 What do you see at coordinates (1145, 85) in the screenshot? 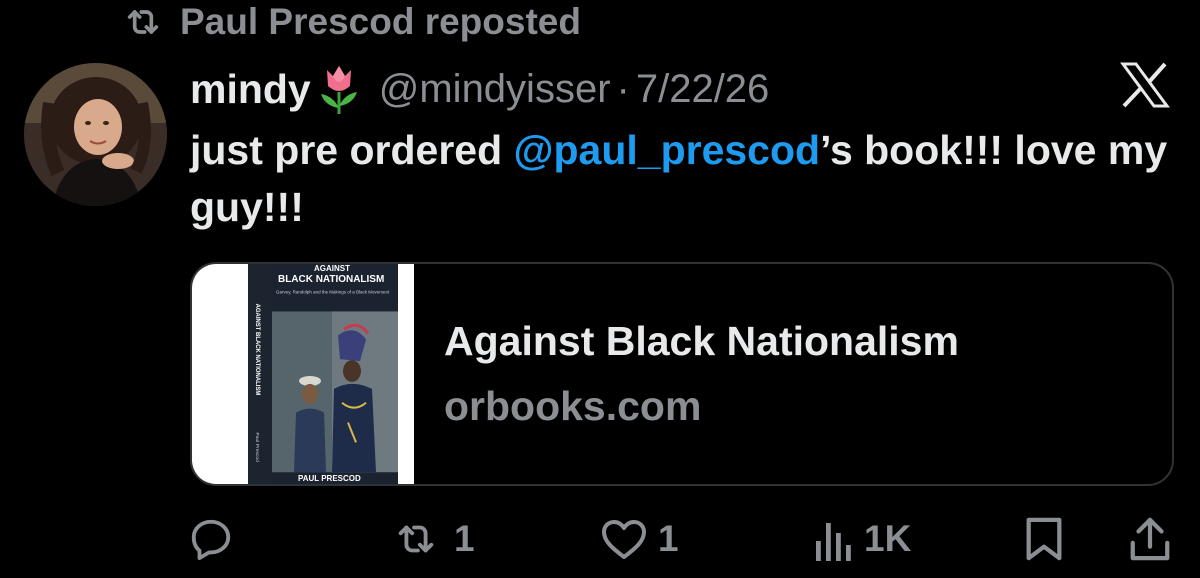
I see `x-logo-icon` at bounding box center [1145, 85].